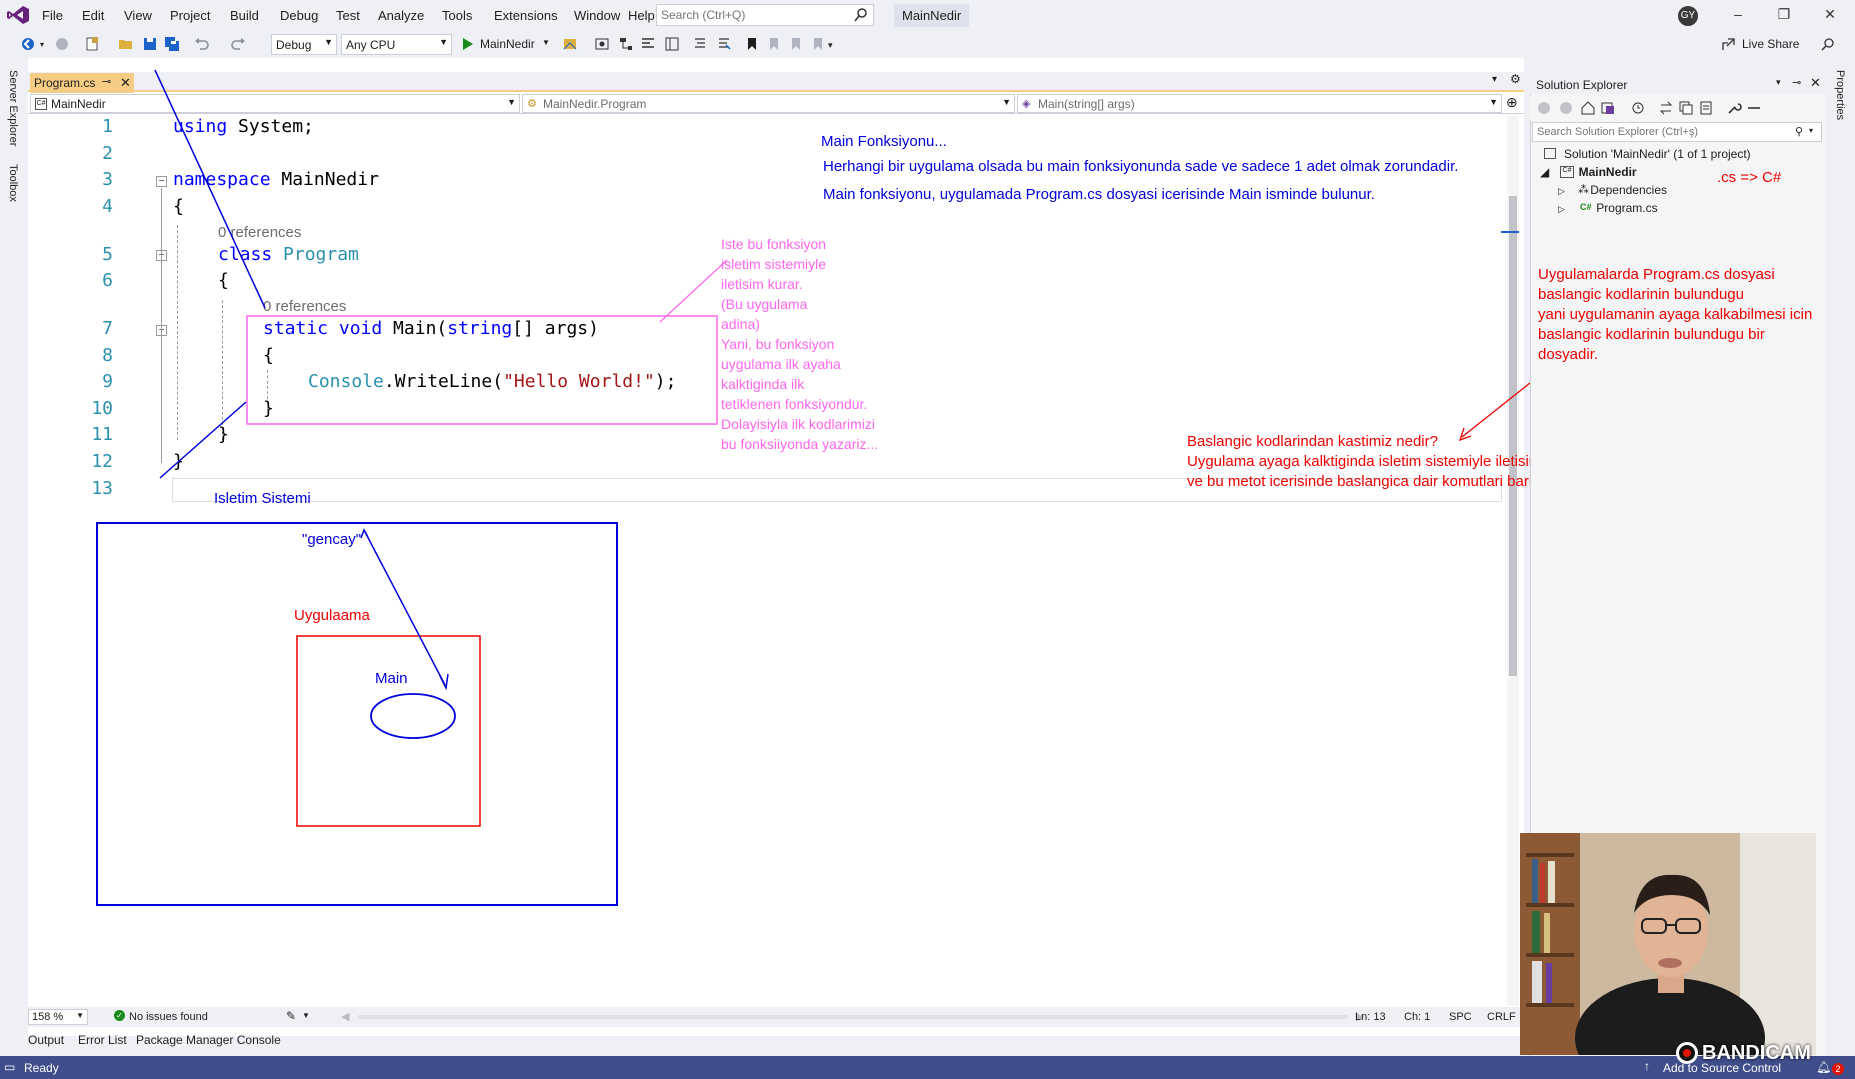 Image resolution: width=1855 pixels, height=1079 pixels. I want to click on tab-output: Output, so click(46, 1040).